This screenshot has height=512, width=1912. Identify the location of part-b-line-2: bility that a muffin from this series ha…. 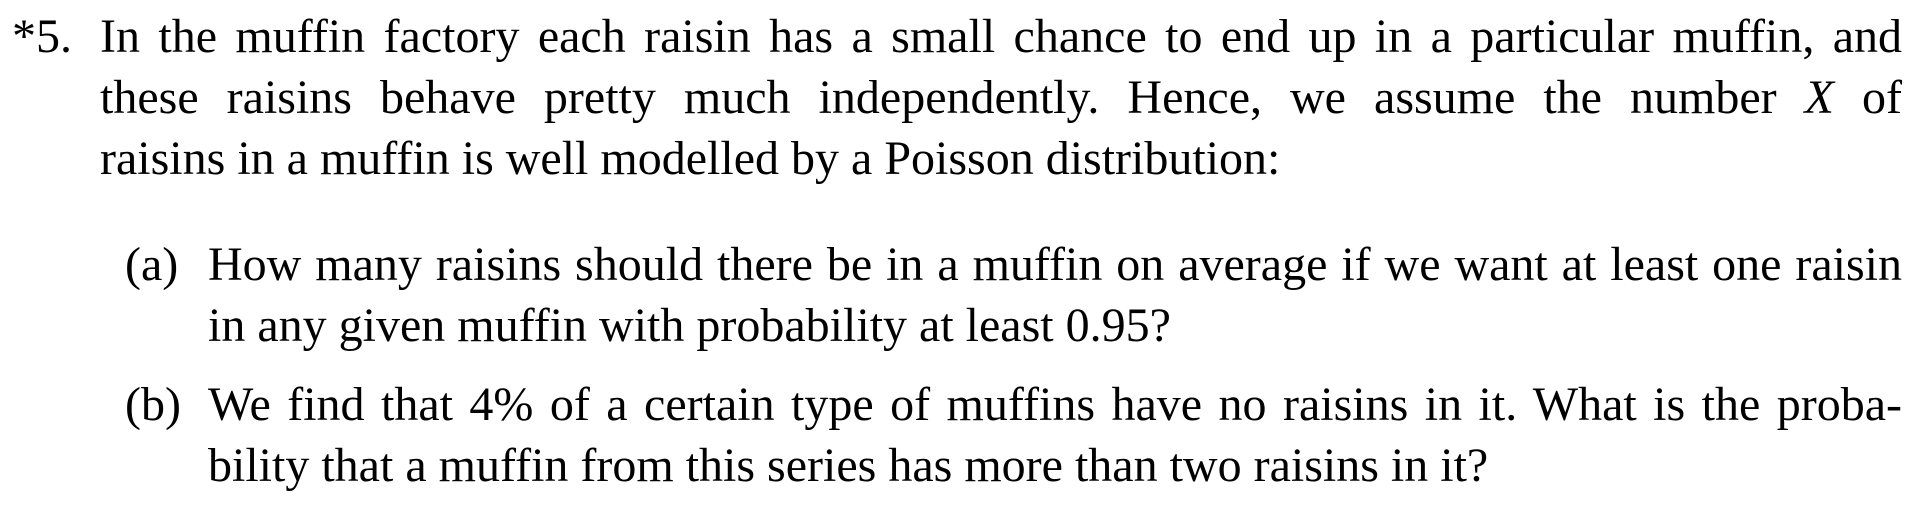
(848, 465).